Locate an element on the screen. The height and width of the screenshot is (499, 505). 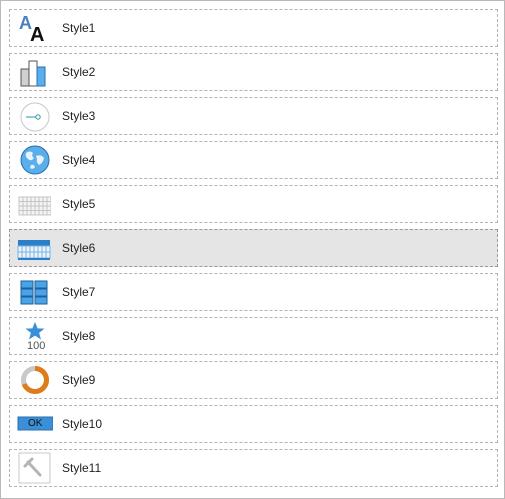
style-item-8: 100 Style8 is located at coordinates (253, 336).